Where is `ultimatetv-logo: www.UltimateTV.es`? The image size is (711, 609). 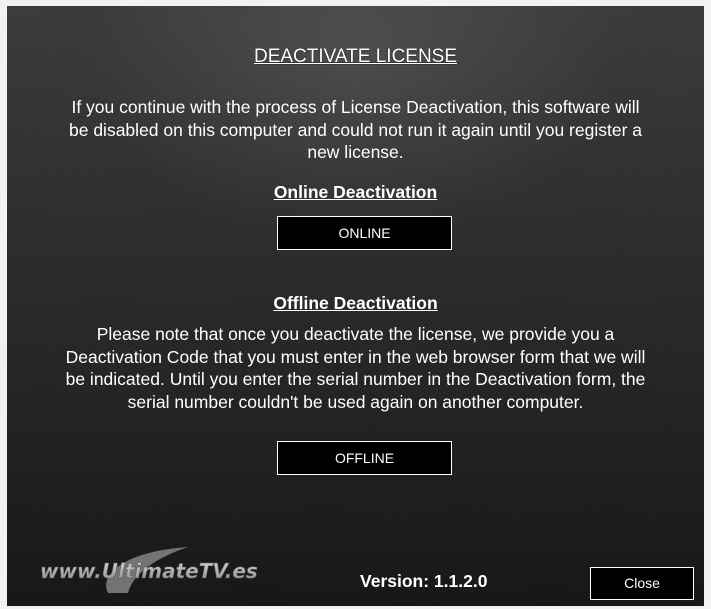 ultimatetv-logo: www.UltimateTV.es is located at coordinates (149, 570).